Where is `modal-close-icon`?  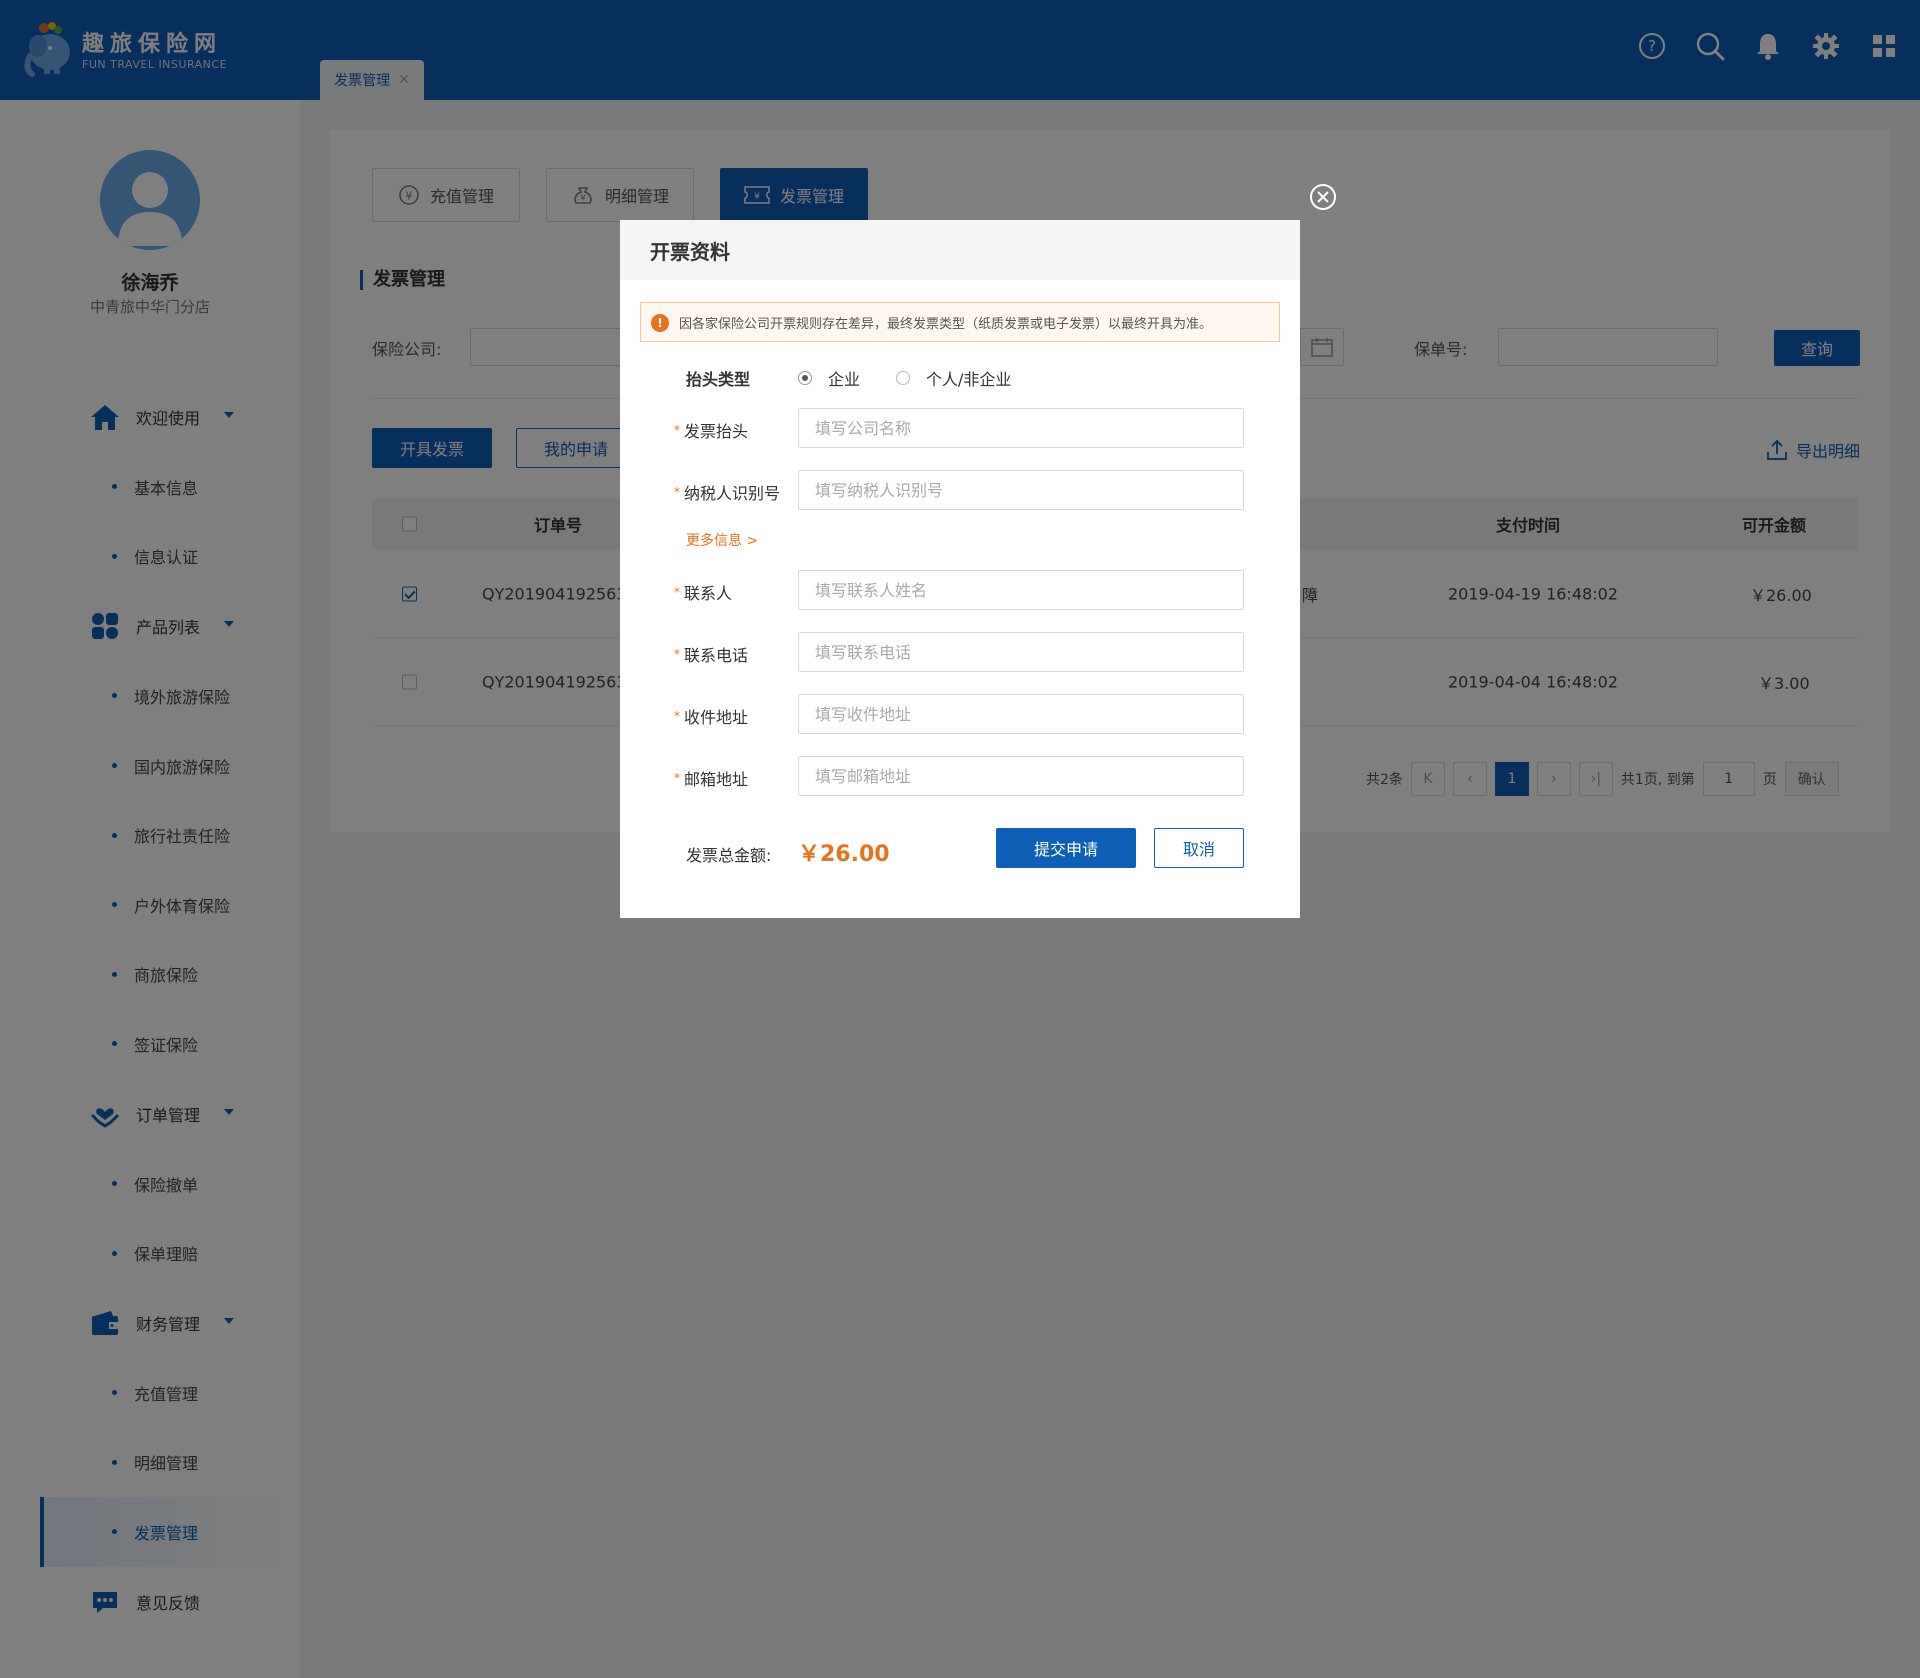 modal-close-icon is located at coordinates (1323, 197).